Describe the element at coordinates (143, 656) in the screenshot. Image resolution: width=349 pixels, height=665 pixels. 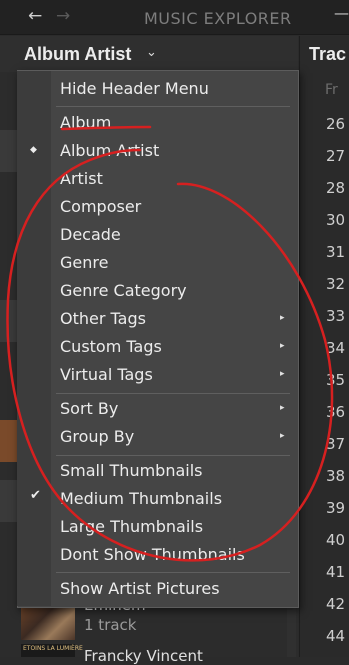
I see `list-item-title: Francky Vincent` at that location.